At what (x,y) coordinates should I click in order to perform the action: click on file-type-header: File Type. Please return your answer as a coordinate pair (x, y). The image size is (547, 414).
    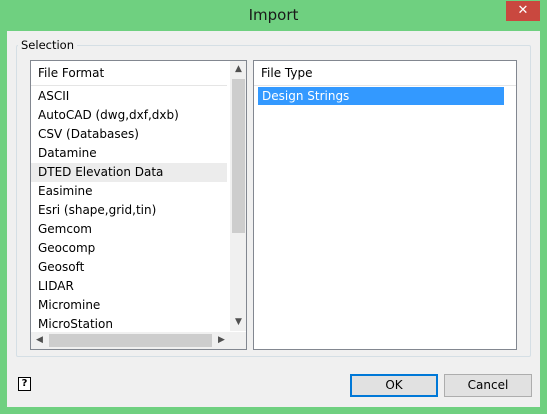
    Looking at the image, I should click on (385, 73).